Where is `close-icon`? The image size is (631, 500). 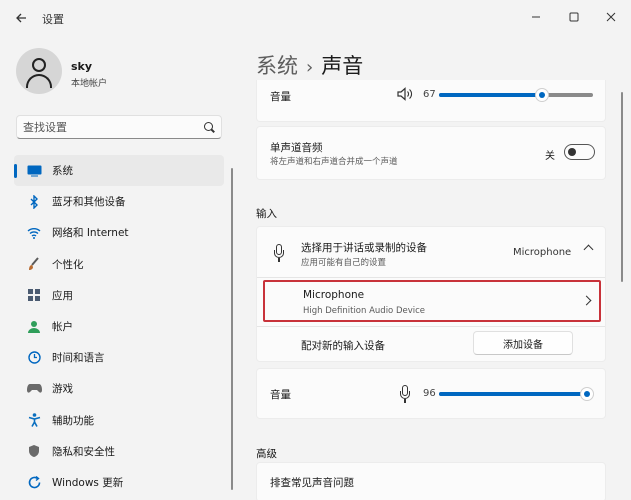 close-icon is located at coordinates (611, 17).